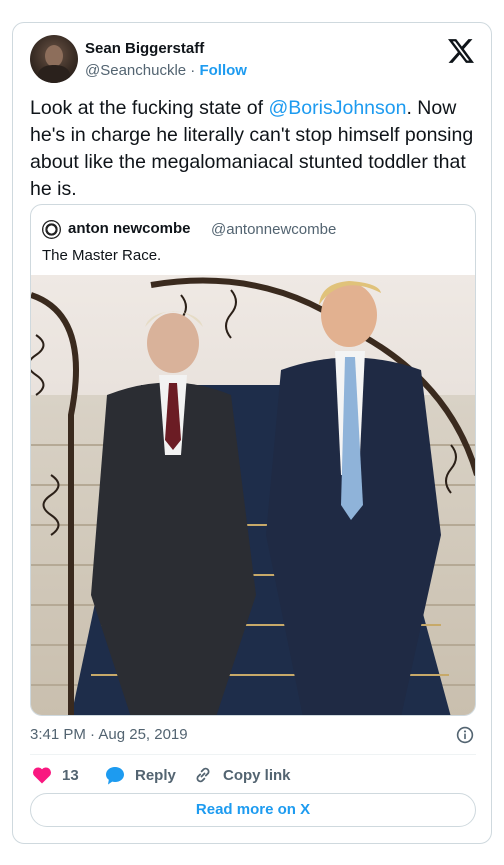 This screenshot has height=865, width=504. What do you see at coordinates (54, 59) in the screenshot?
I see `author-avatar` at bounding box center [54, 59].